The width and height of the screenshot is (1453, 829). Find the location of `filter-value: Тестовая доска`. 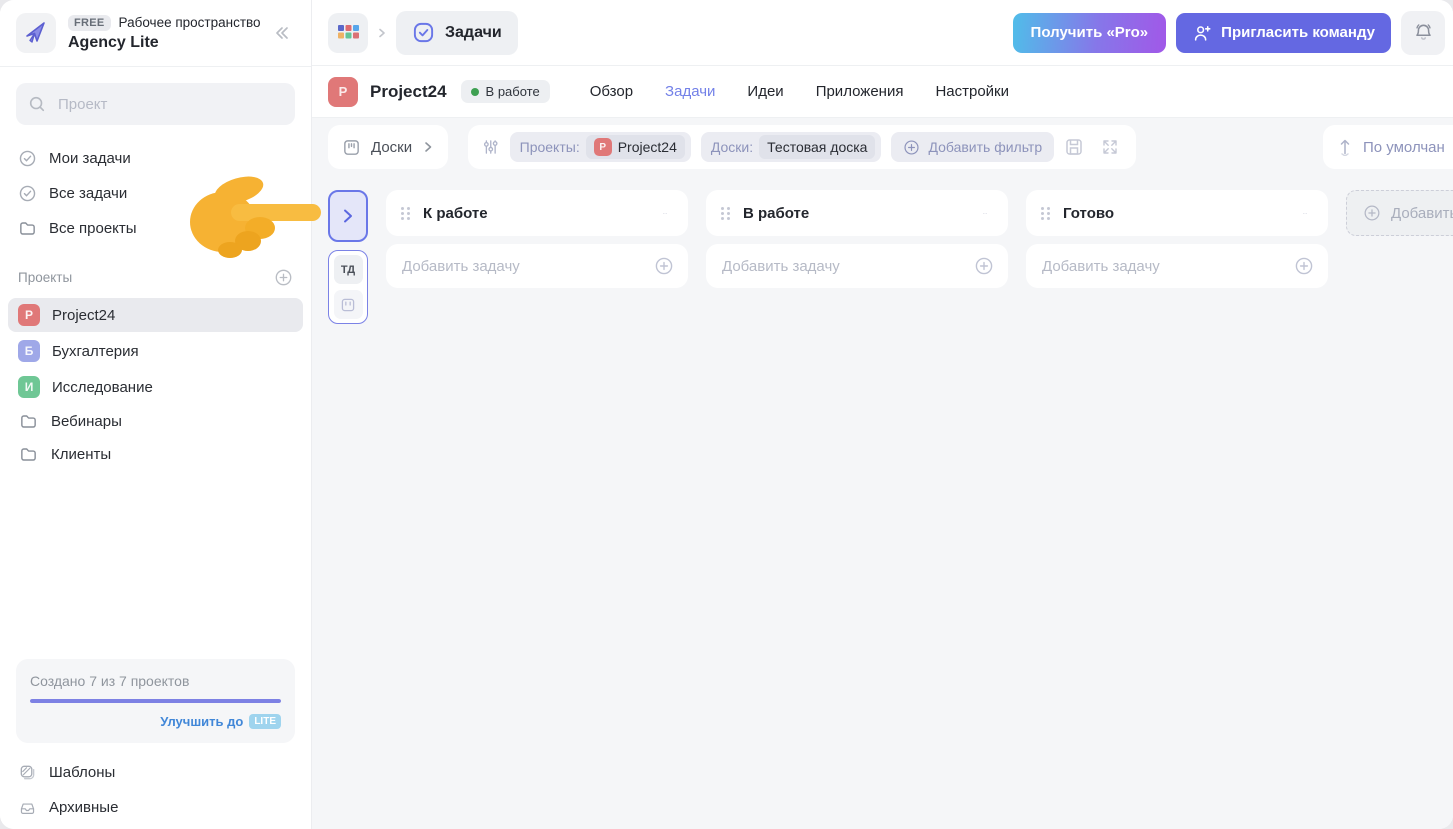

filter-value: Тестовая доска is located at coordinates (817, 147).